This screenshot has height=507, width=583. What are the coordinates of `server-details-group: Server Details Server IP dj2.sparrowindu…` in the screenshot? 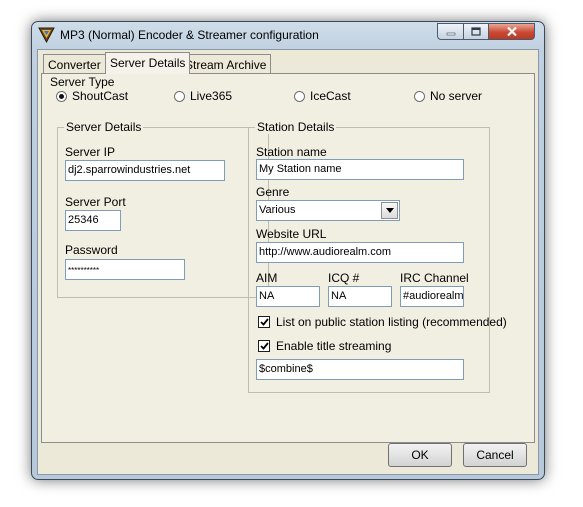 It's located at (163, 209).